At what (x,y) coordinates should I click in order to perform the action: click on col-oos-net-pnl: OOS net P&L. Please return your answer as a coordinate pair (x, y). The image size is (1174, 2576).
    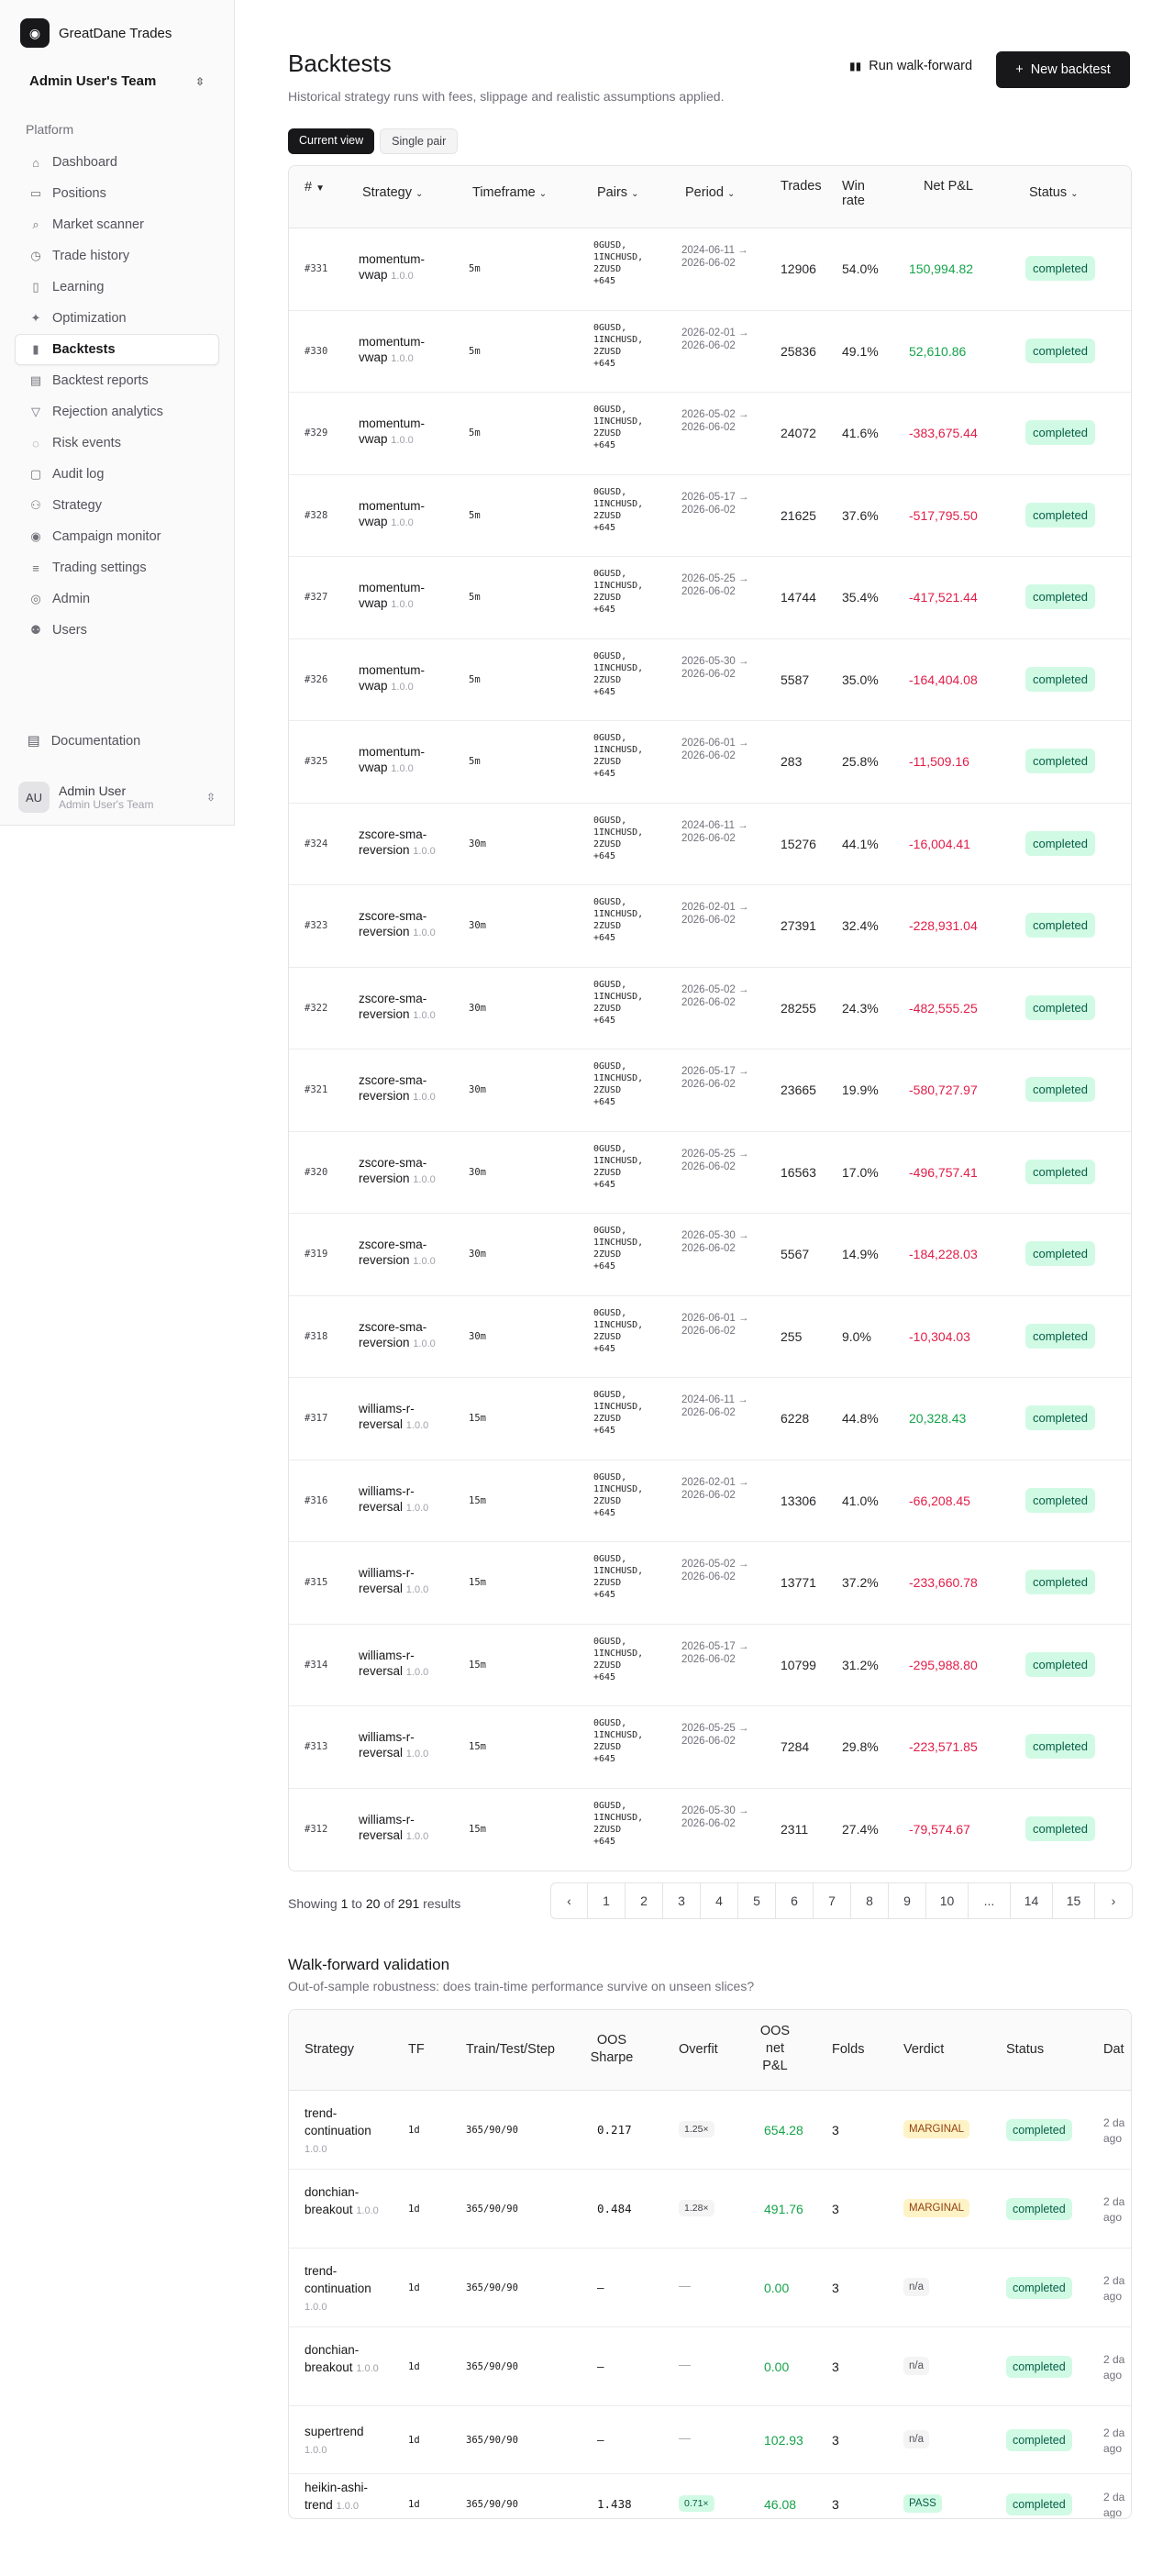
    Looking at the image, I should click on (775, 2049).